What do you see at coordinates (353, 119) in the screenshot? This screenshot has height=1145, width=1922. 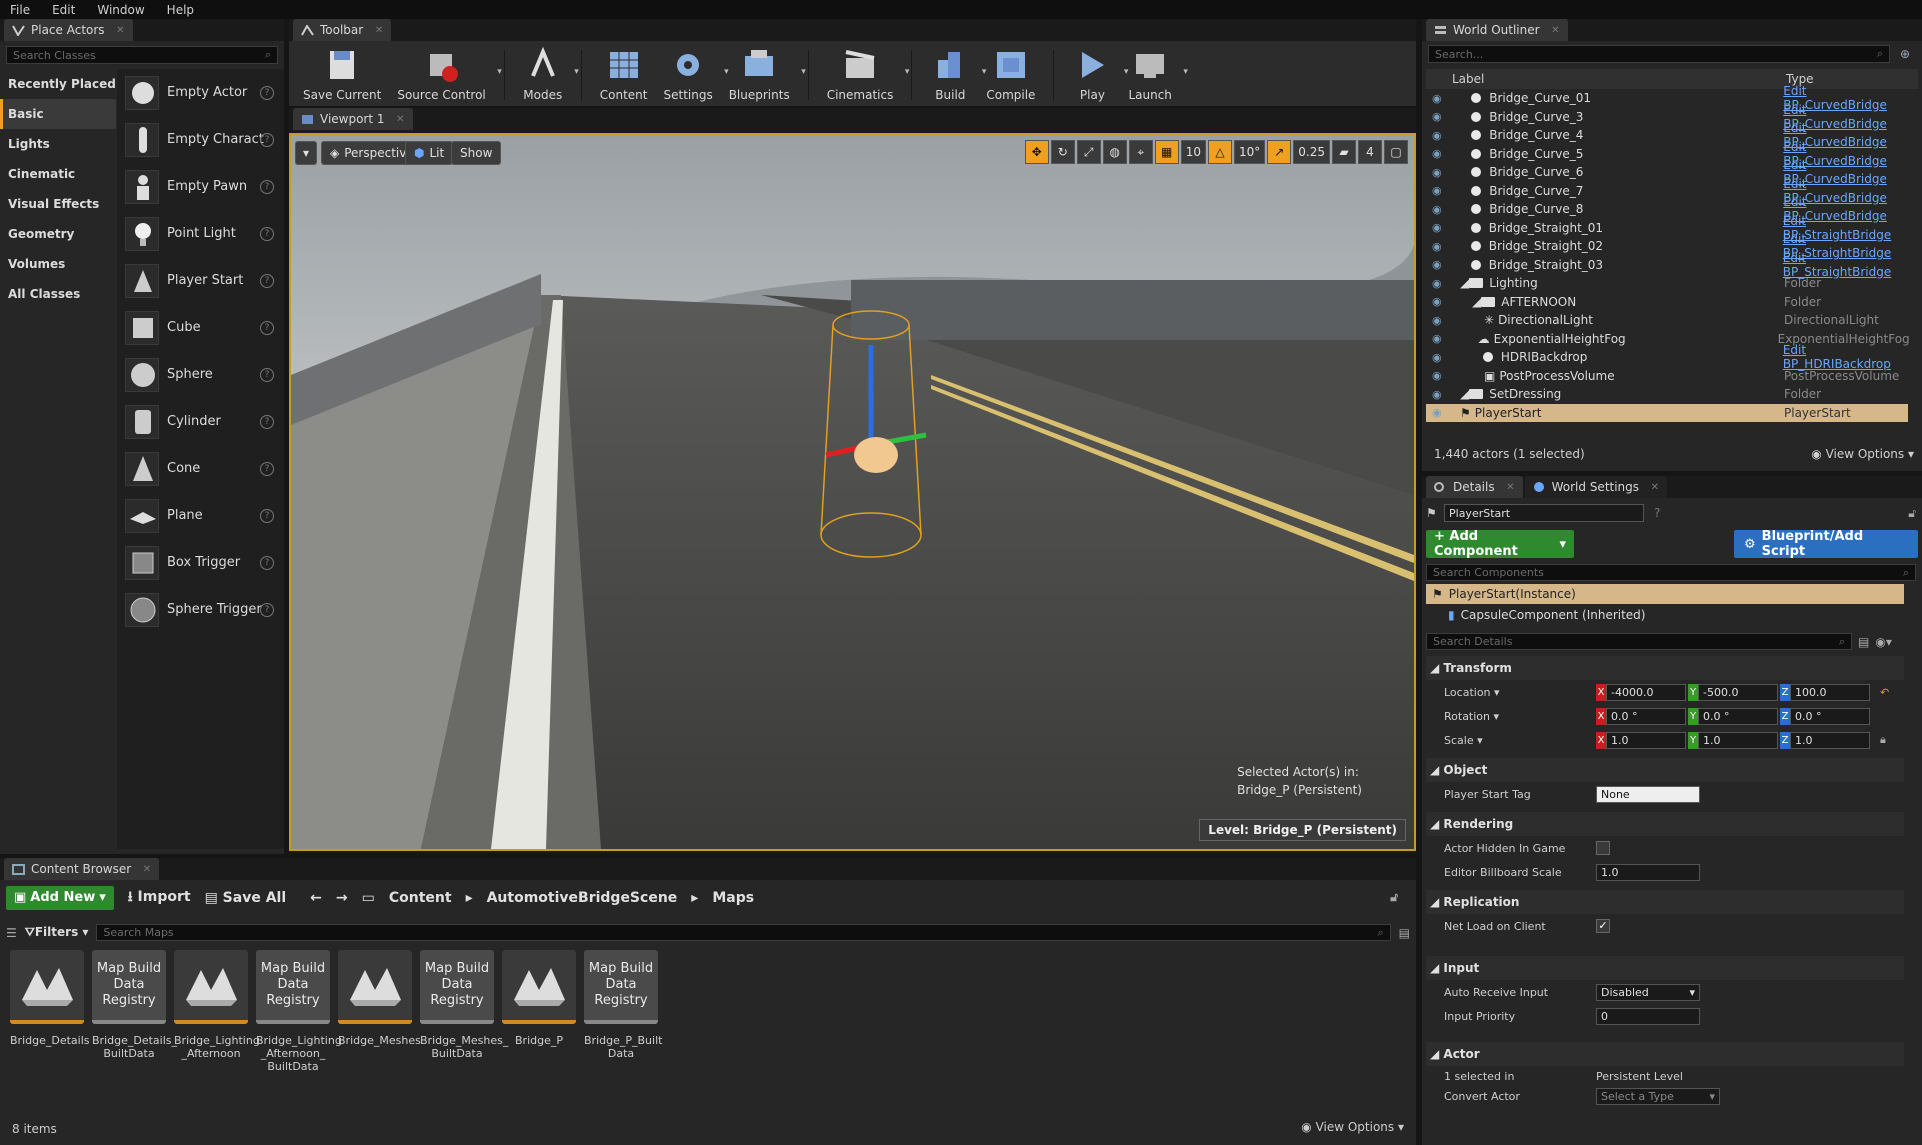 I see `tab-viewport-1: Viewport 1 ✕` at bounding box center [353, 119].